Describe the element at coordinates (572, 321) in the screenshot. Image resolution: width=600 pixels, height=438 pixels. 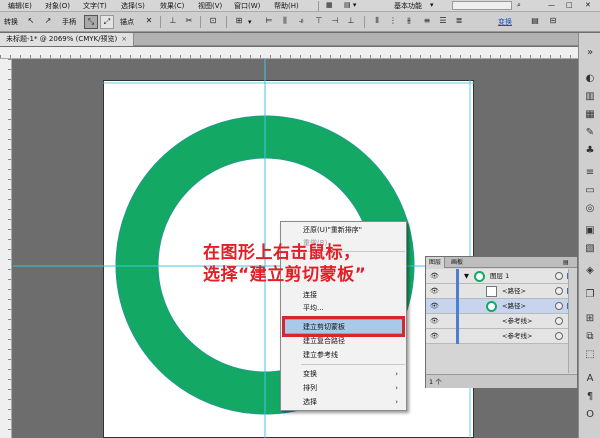
I see `layers-scrollbar` at that location.